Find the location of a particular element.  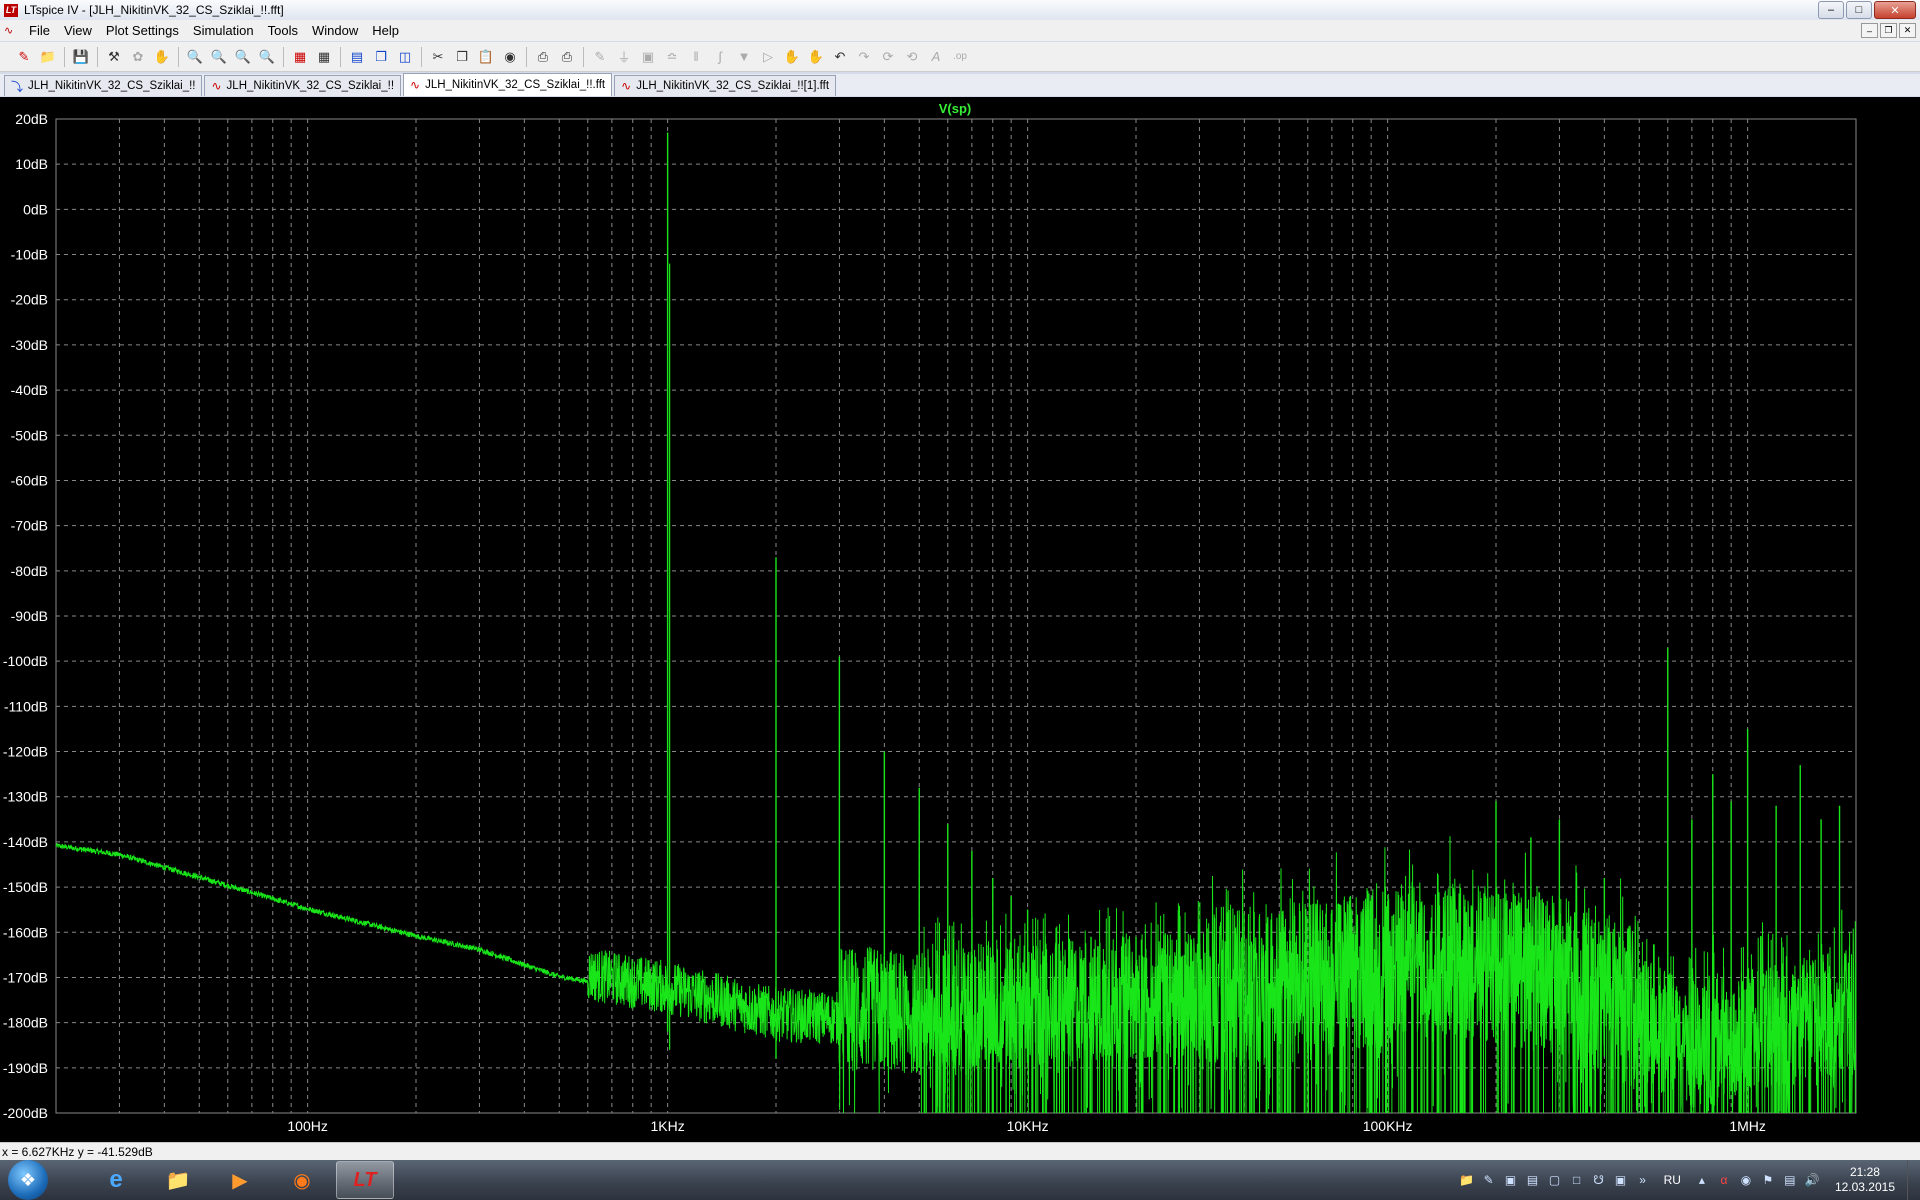

inductor-button: ∫ is located at coordinates (720, 57).